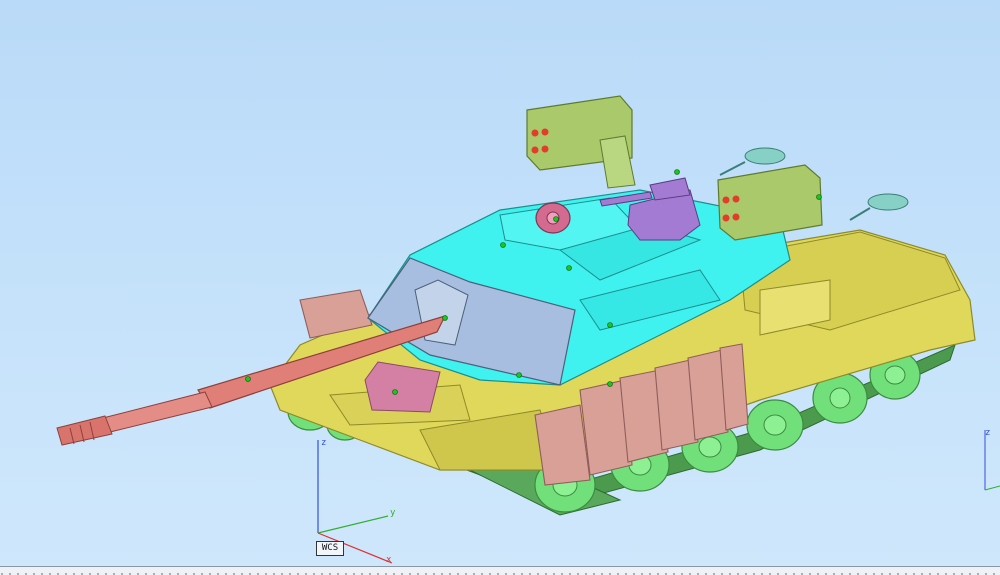  Describe the element at coordinates (988, 433) in the screenshot. I see `mini-axis-z-label: z` at that location.